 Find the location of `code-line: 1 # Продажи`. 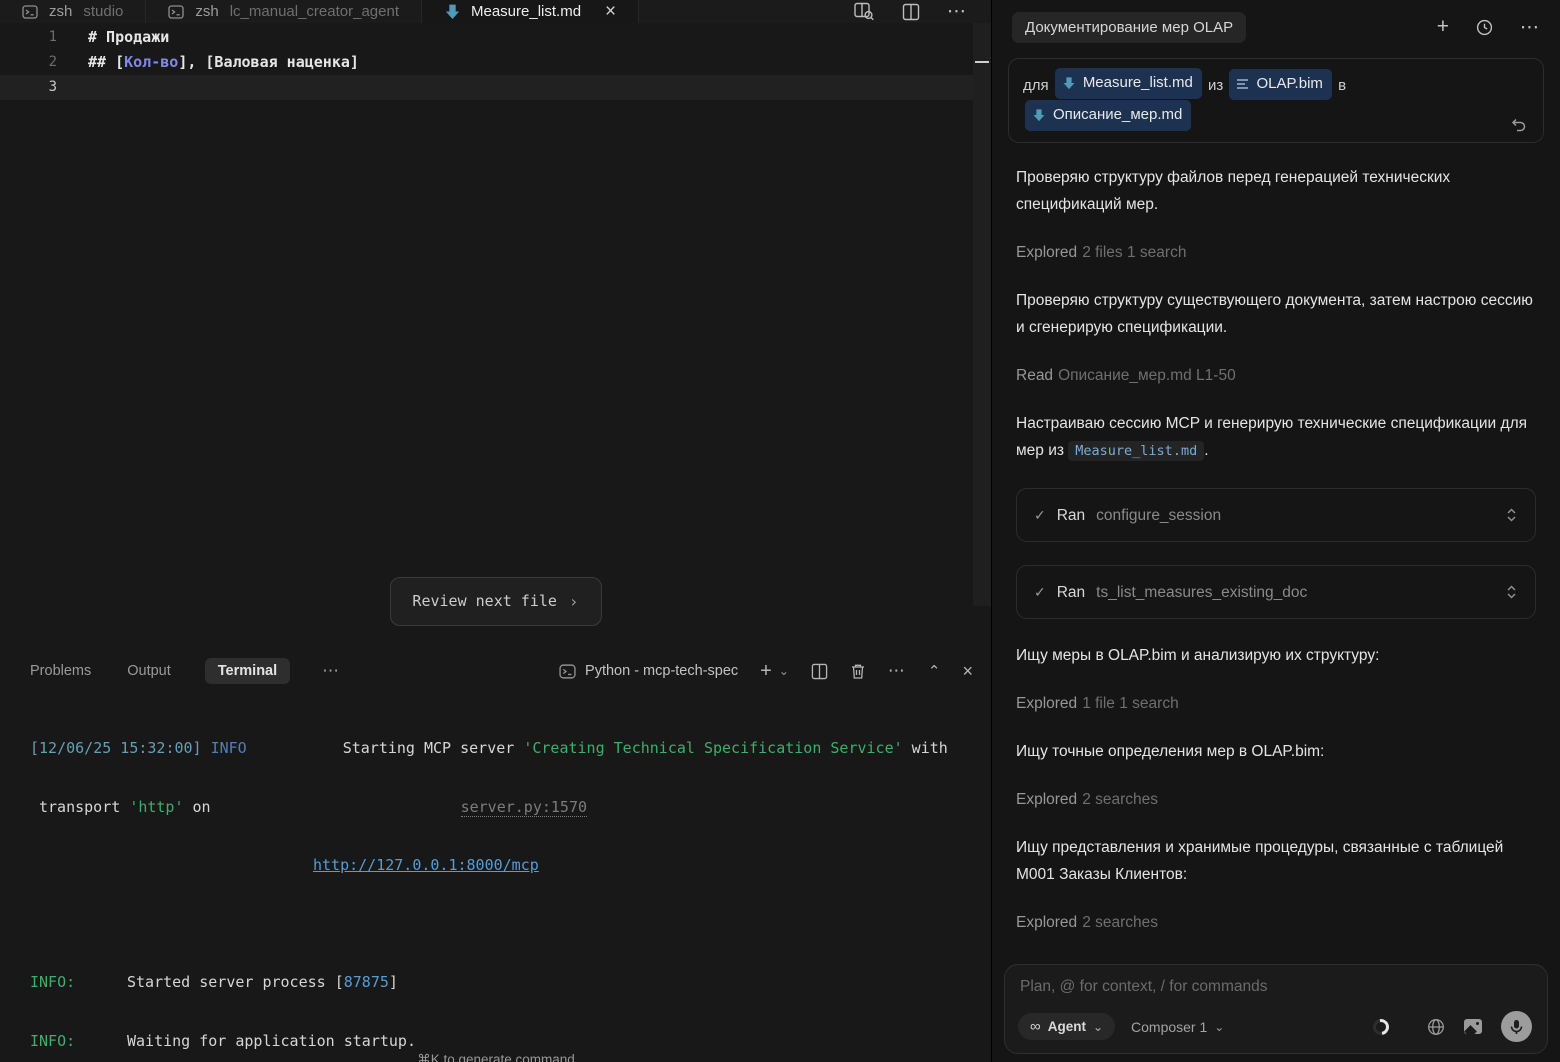

code-line: 1 # Продажи is located at coordinates (495, 37).